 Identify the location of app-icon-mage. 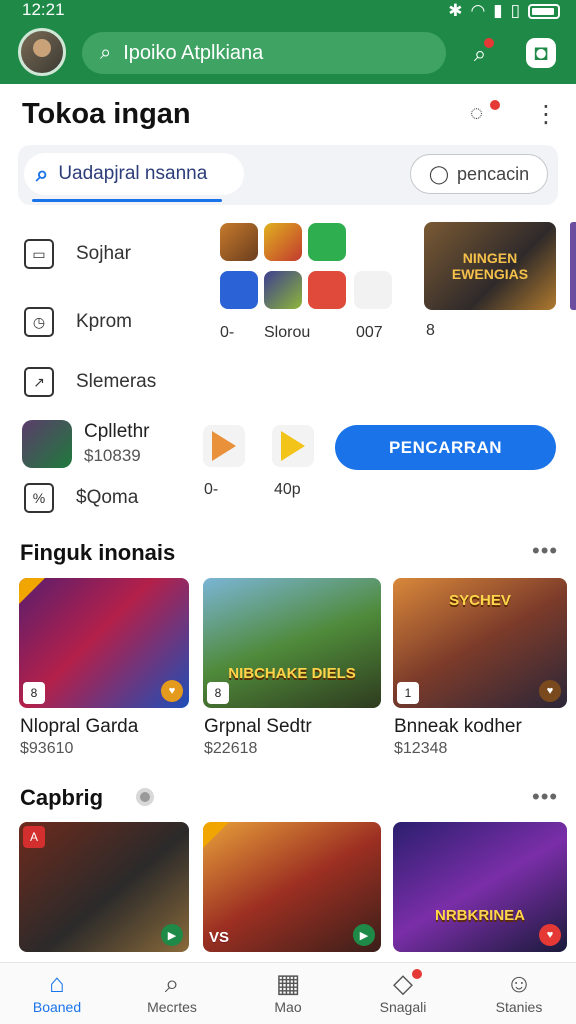
(283, 290).